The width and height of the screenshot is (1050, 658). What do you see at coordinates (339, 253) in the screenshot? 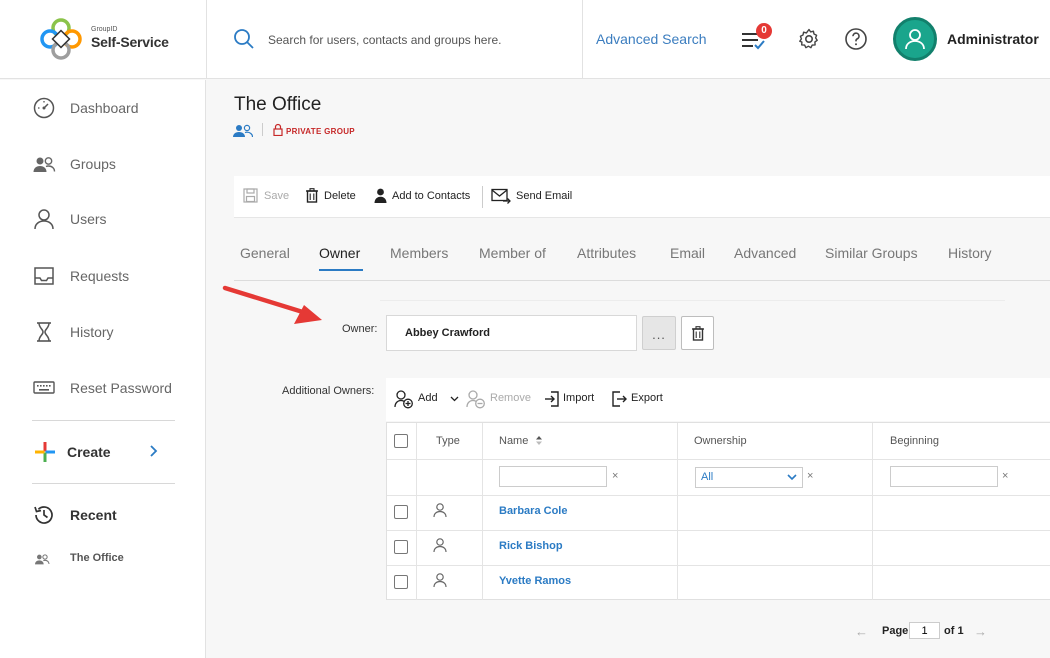
I see `tab-owner: Owner` at bounding box center [339, 253].